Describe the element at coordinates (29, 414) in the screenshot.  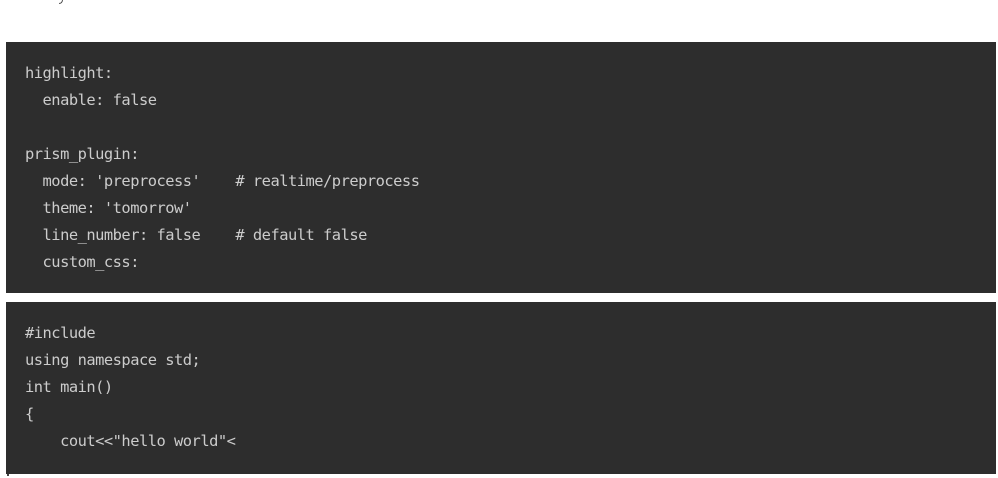
I see `code-line: {` at that location.